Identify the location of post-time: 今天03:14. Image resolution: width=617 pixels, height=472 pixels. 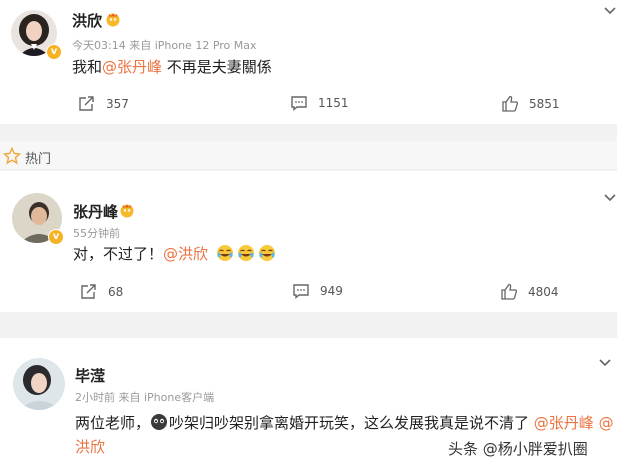
(99, 45).